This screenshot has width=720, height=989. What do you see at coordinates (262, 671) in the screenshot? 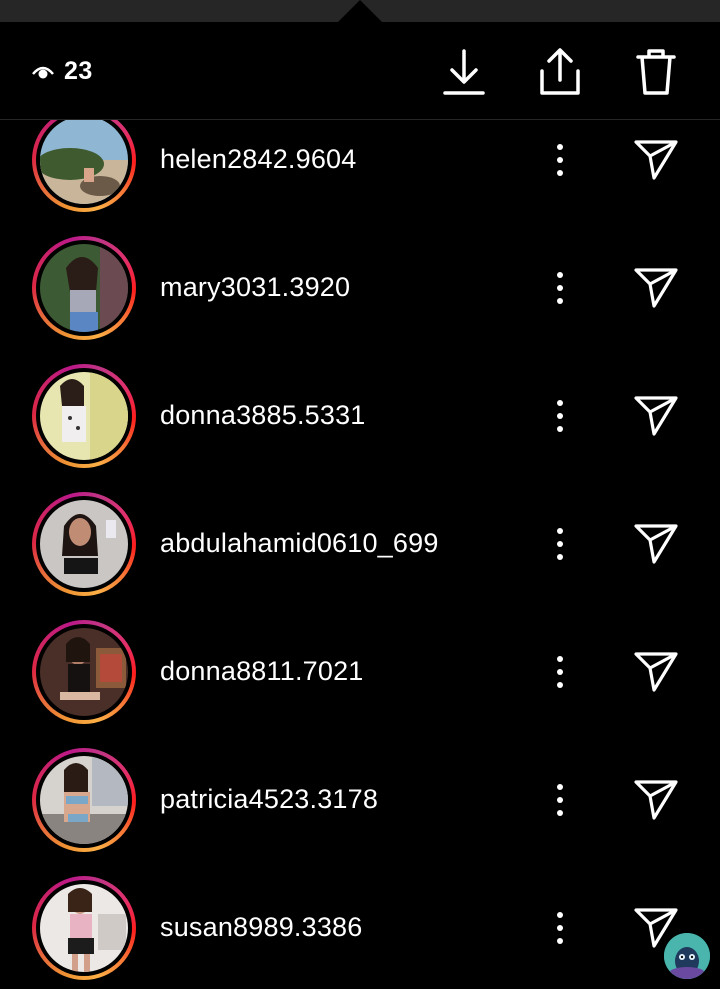
I see `username: donna8811.7021` at bounding box center [262, 671].